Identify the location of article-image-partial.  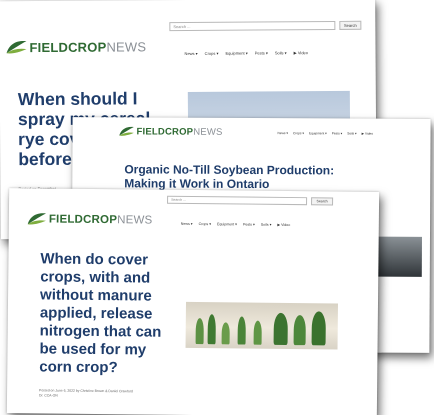
(396, 256).